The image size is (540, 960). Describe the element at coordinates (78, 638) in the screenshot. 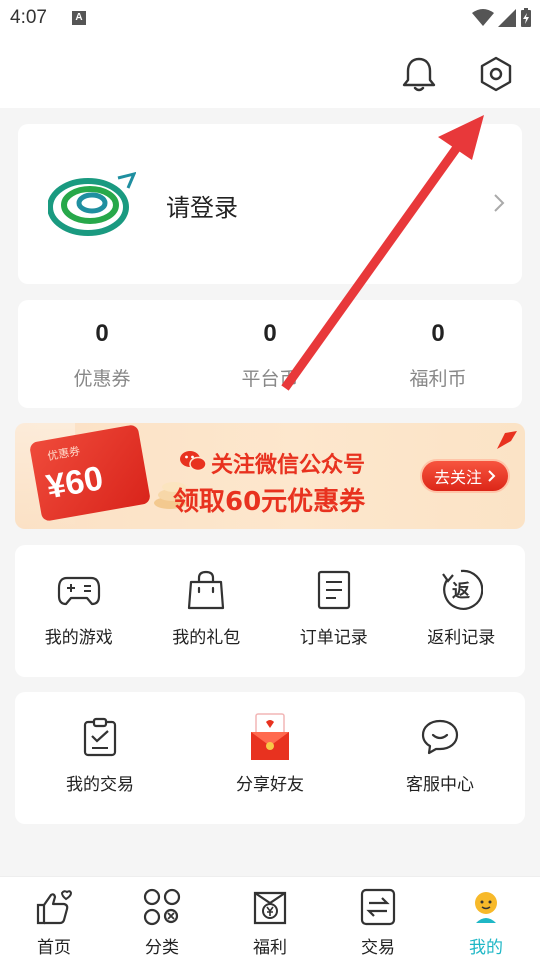

I see `menu-label: 我的游戏` at that location.